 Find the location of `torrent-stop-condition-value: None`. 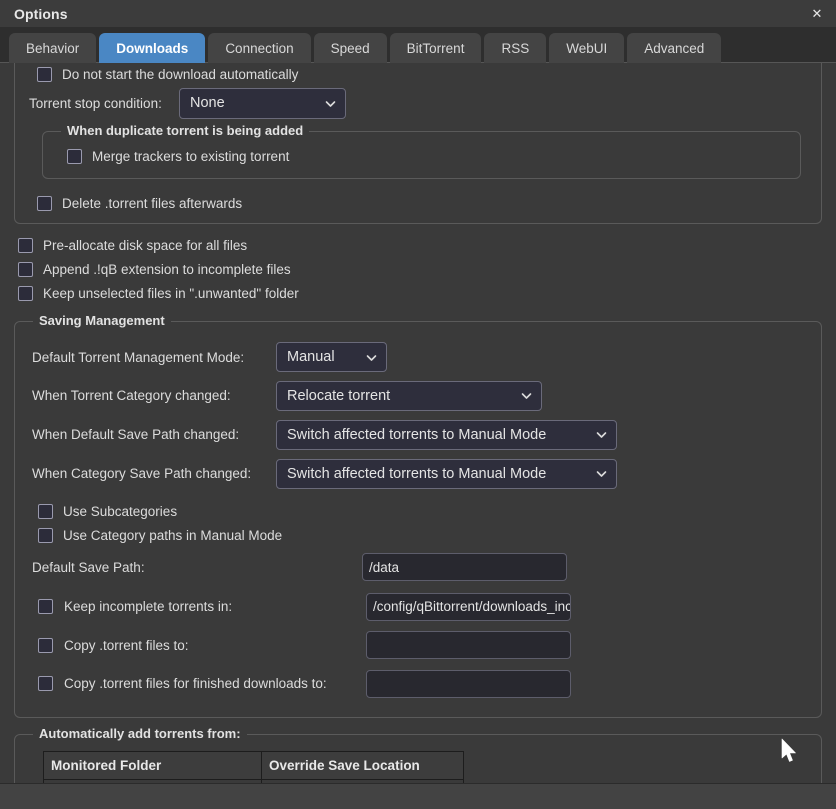

torrent-stop-condition-value: None is located at coordinates (207, 103).